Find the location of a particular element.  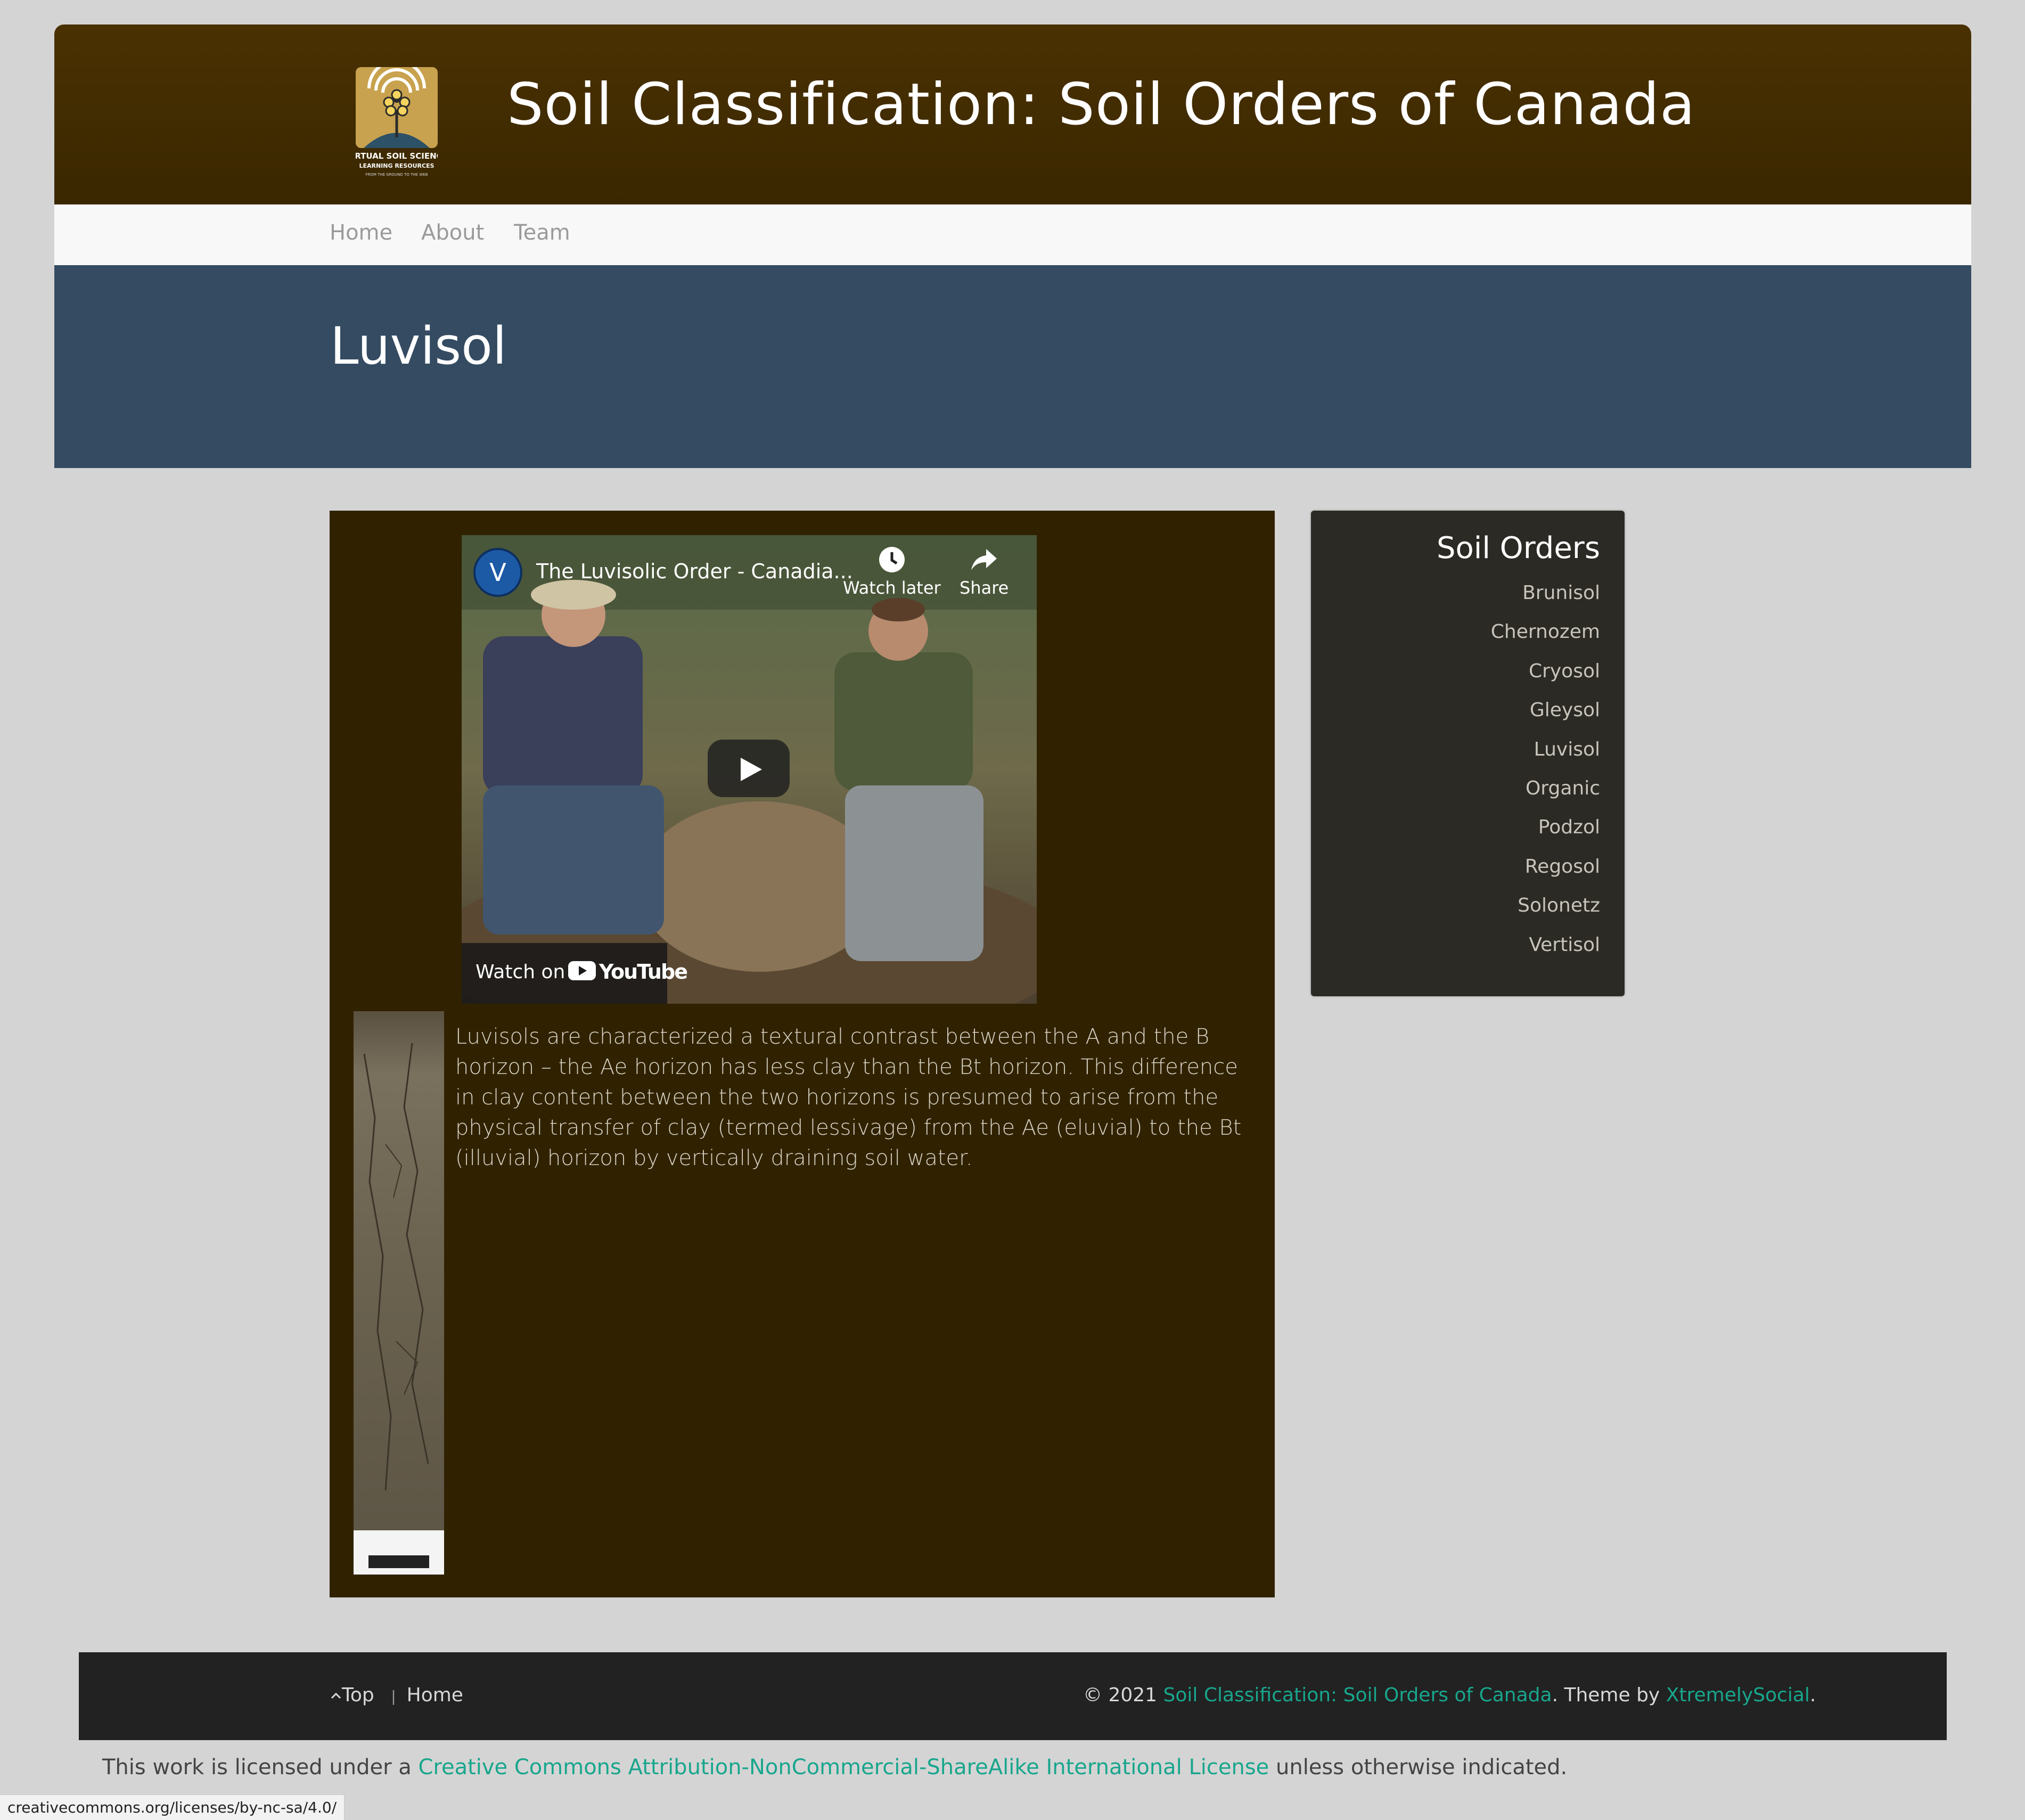

watch-later-label: Watch later is located at coordinates (892, 588).